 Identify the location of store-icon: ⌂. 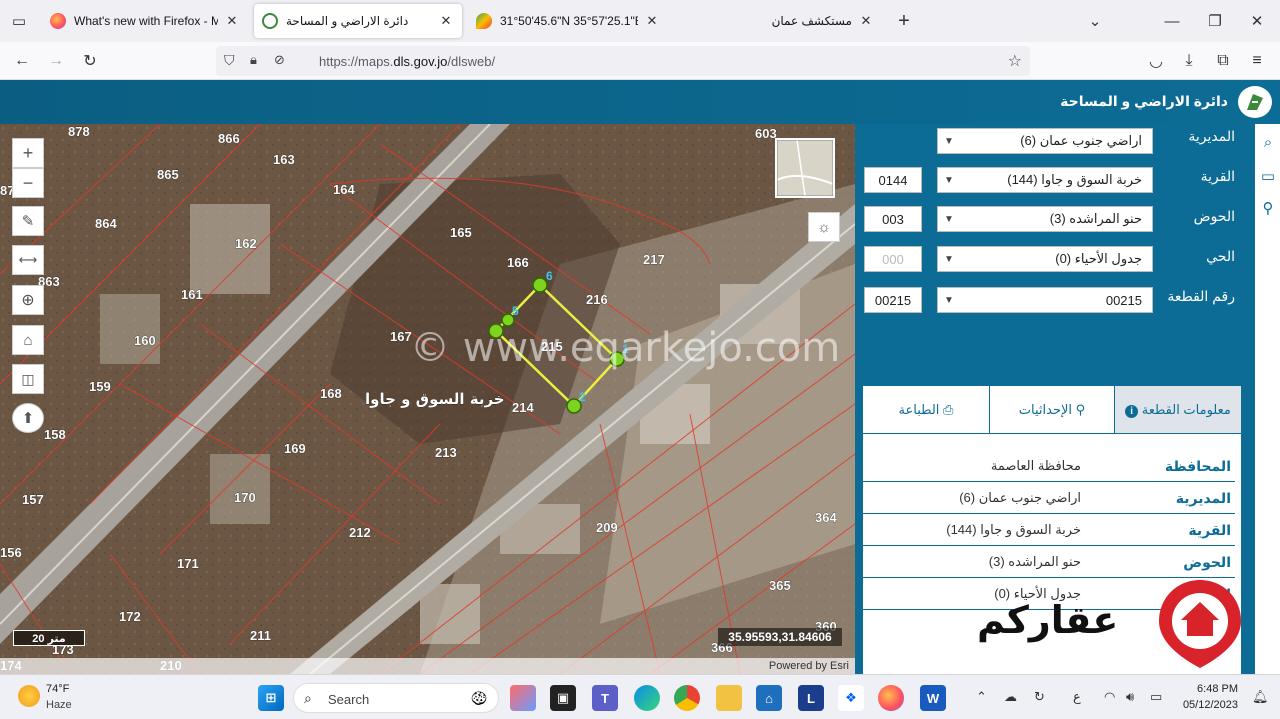
(769, 698).